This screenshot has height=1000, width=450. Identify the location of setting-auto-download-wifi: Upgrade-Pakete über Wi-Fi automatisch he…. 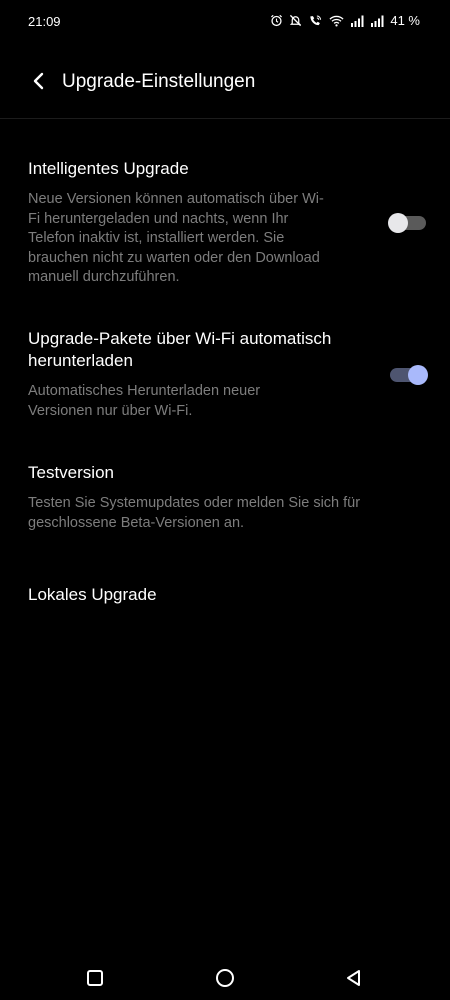
(225, 374).